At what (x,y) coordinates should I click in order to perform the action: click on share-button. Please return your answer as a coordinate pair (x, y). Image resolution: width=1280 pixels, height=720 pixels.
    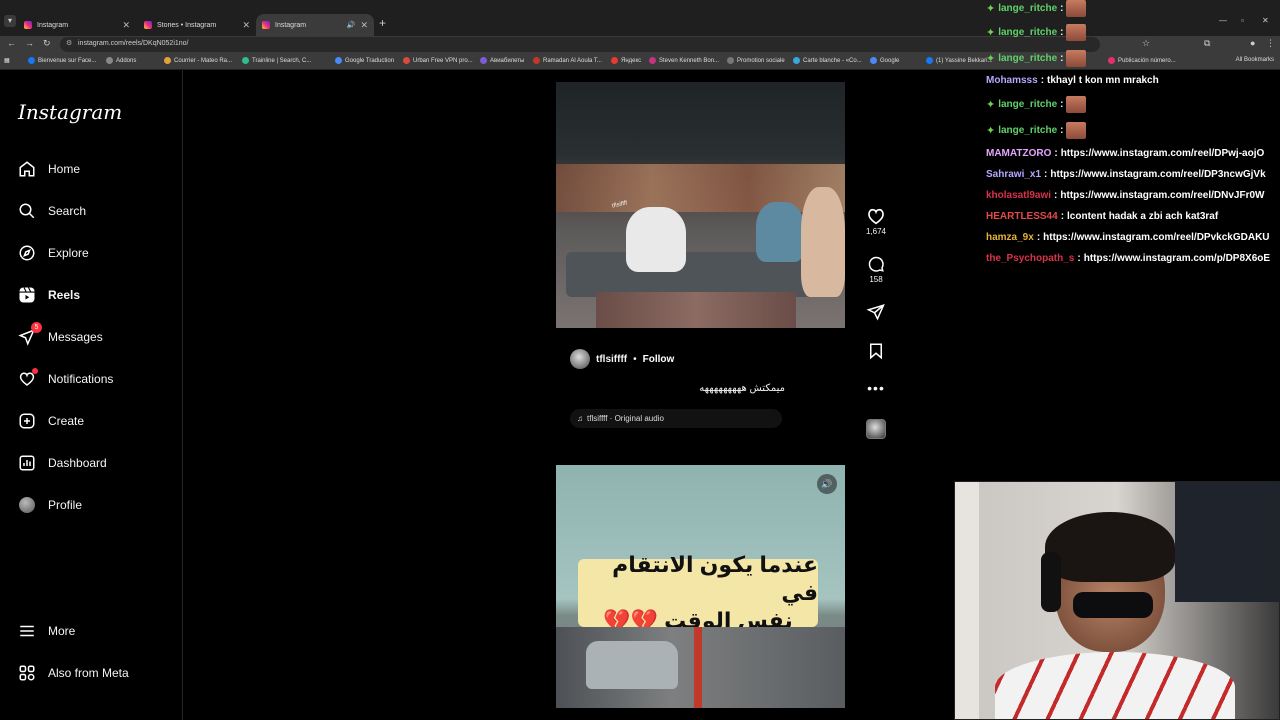
    Looking at the image, I should click on (876, 312).